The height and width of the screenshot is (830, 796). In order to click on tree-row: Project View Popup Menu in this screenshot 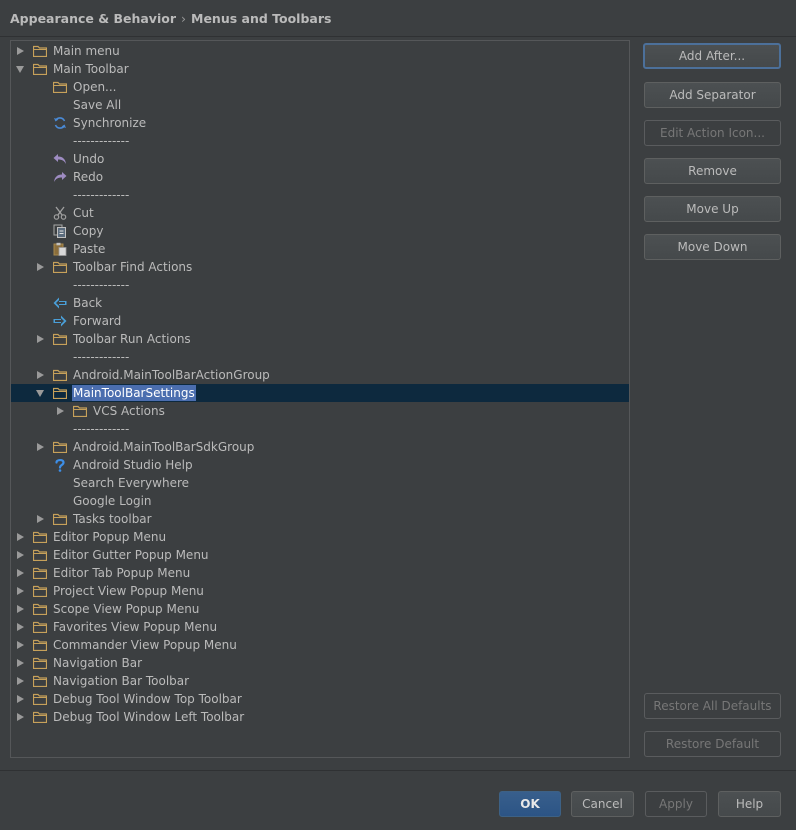, I will do `click(320, 591)`.